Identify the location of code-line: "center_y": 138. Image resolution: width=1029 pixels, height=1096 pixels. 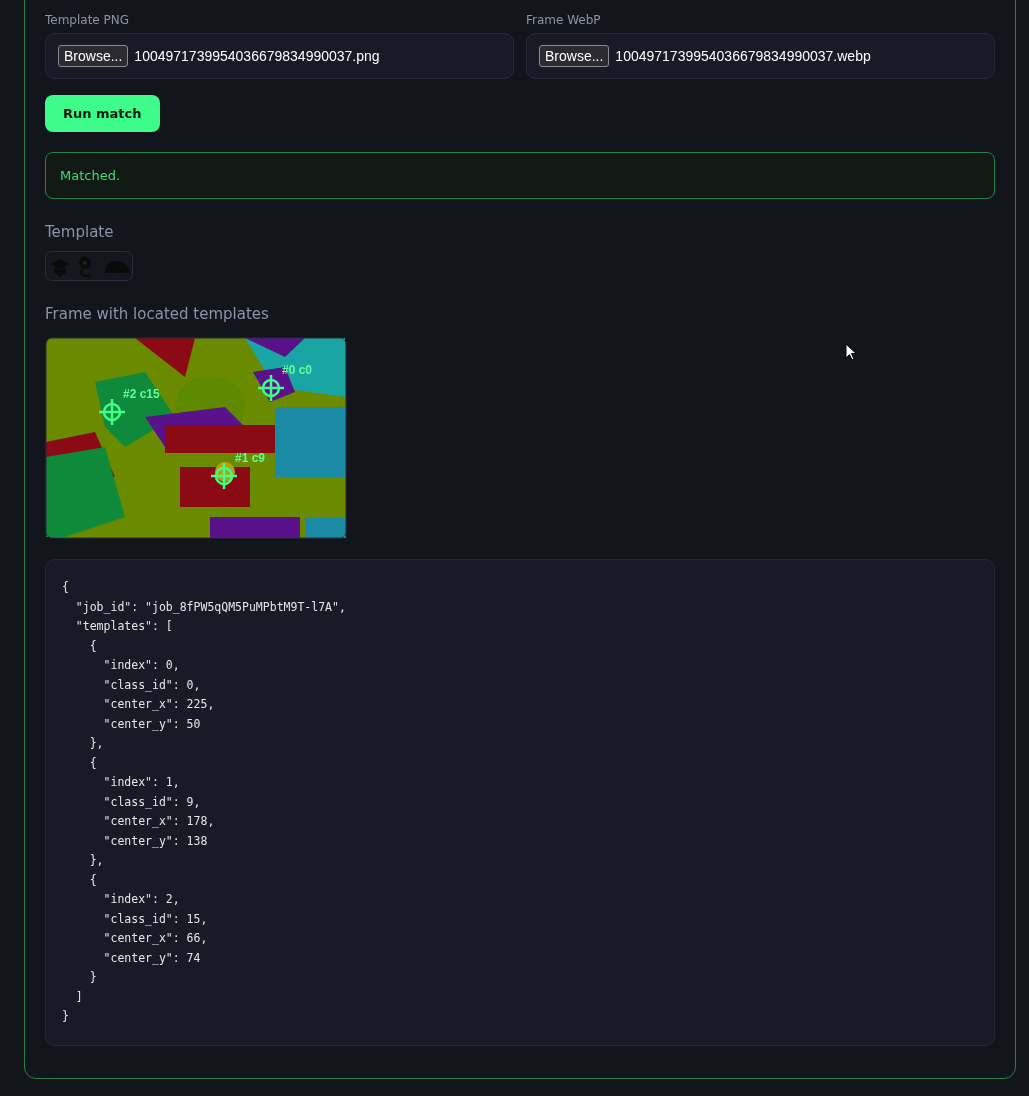
(155, 841).